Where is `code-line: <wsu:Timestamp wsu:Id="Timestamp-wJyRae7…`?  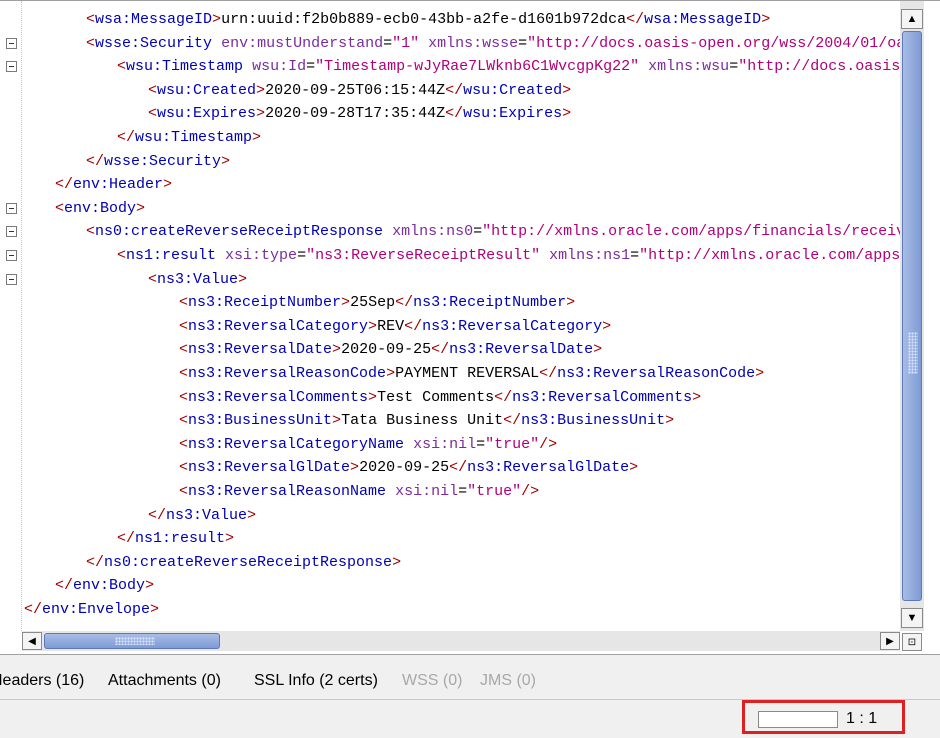
code-line: <wsu:Timestamp wsu:Id="Timestamp-wJyRae7… is located at coordinates (508, 67).